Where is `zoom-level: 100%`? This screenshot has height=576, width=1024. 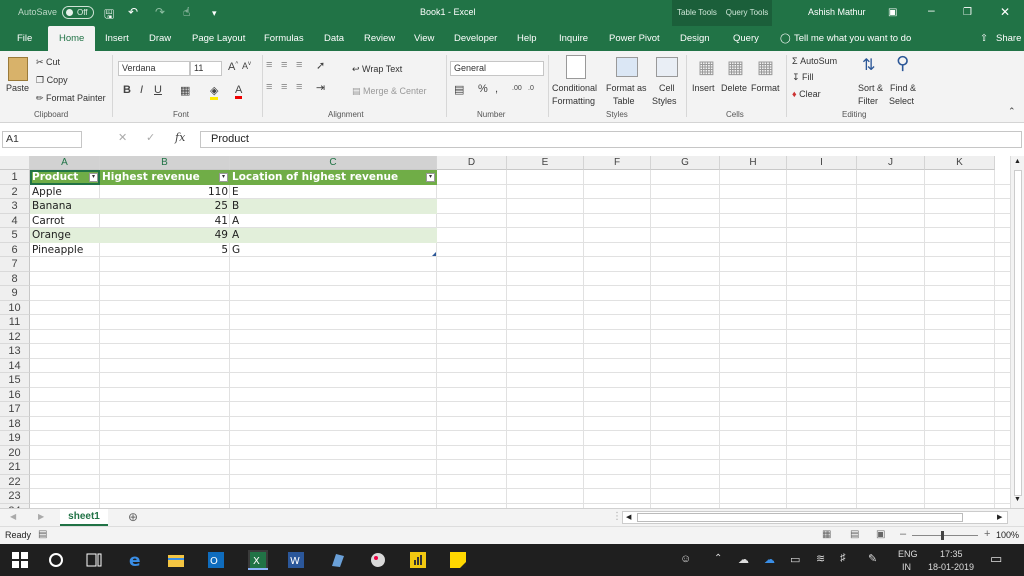
zoom-level: 100% is located at coordinates (1007, 535).